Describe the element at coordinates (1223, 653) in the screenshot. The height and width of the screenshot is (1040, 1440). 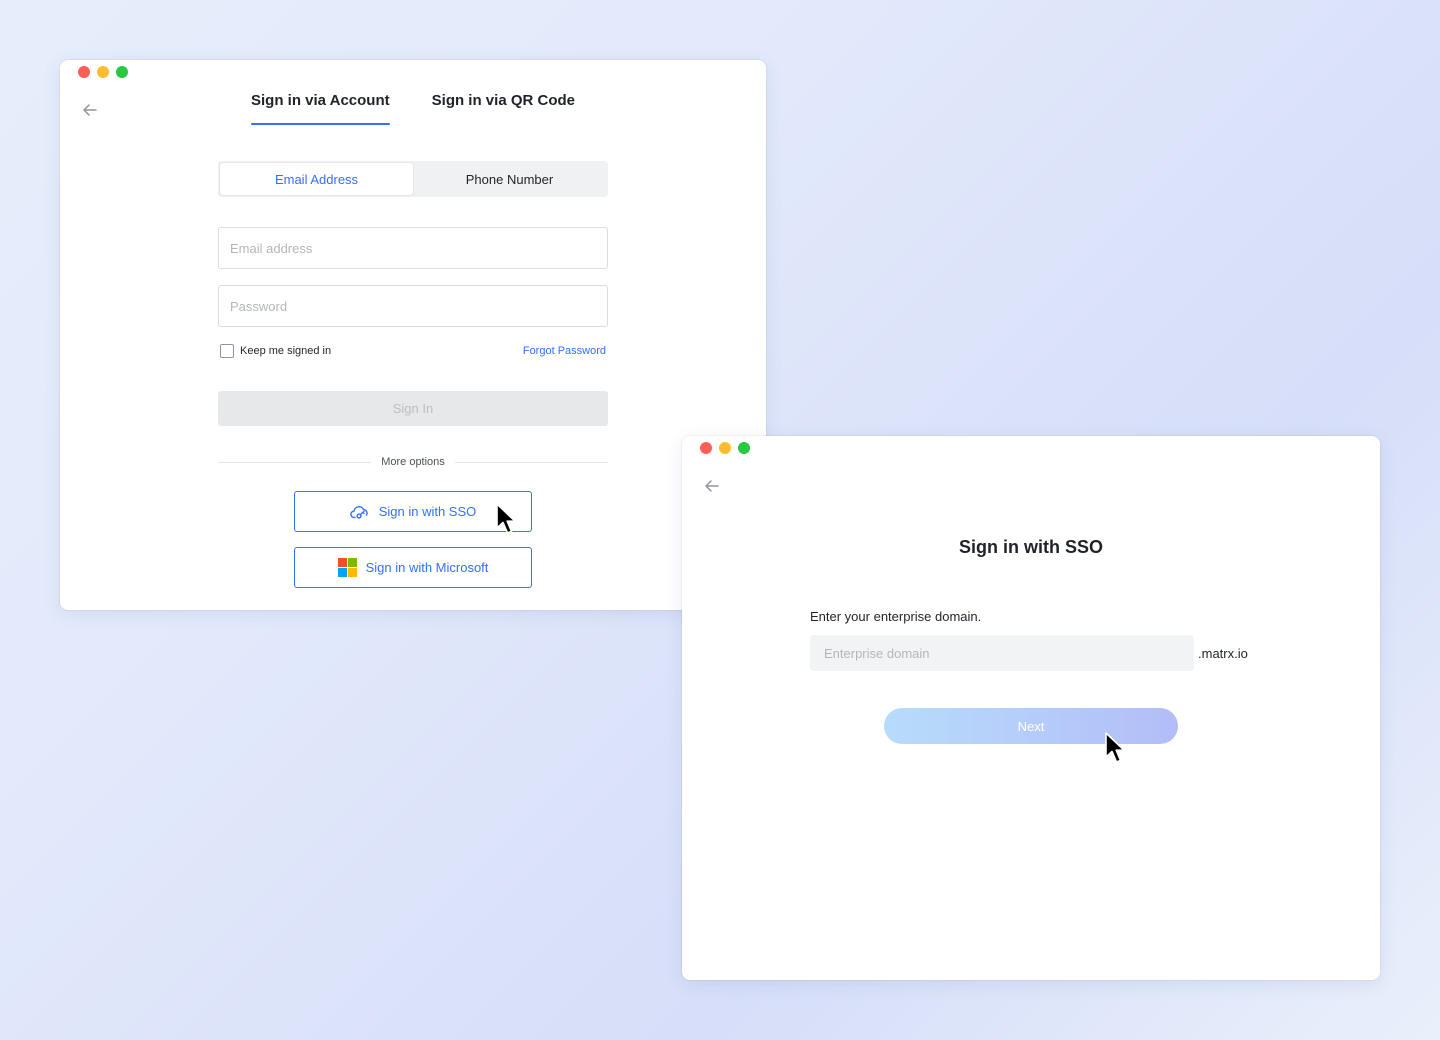
I see `domain-suffix: .matrx.io` at that location.